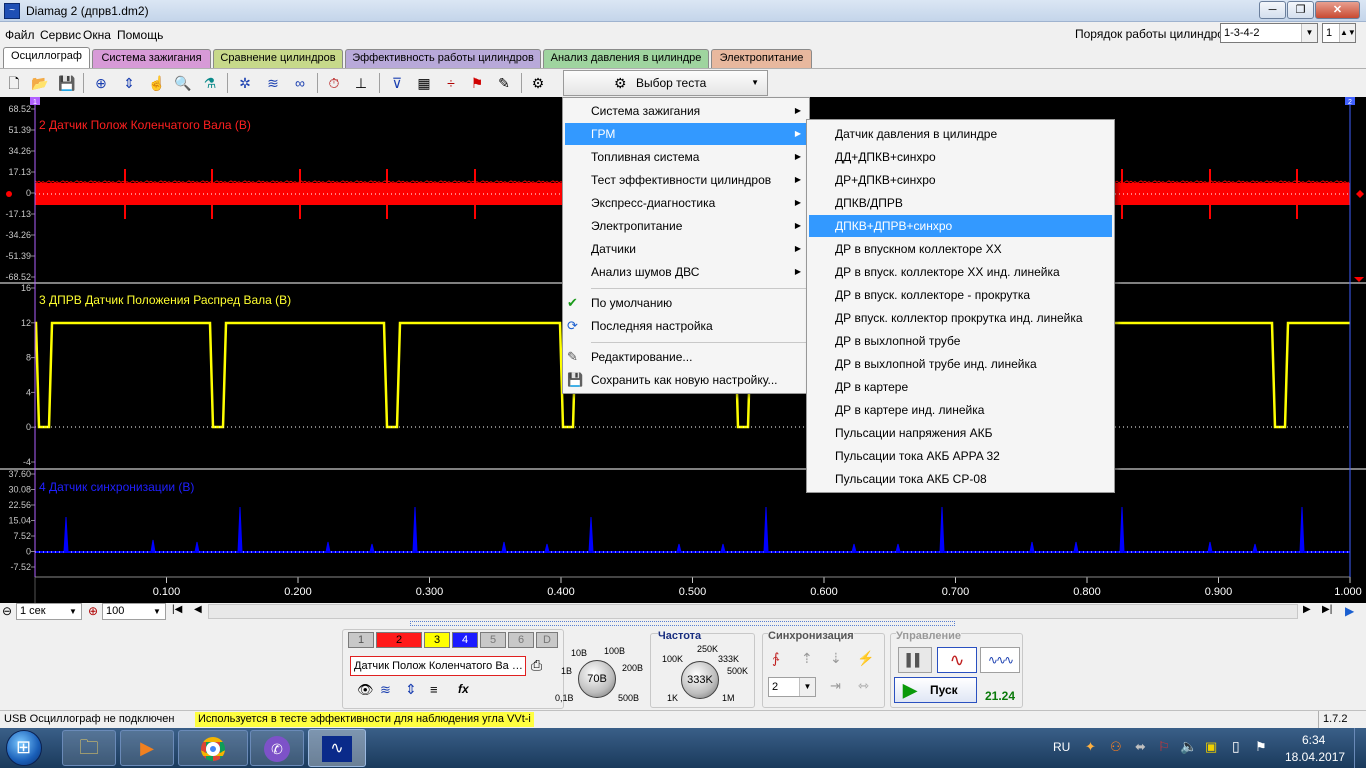  I want to click on probe-icon: ⎙, so click(536, 665).